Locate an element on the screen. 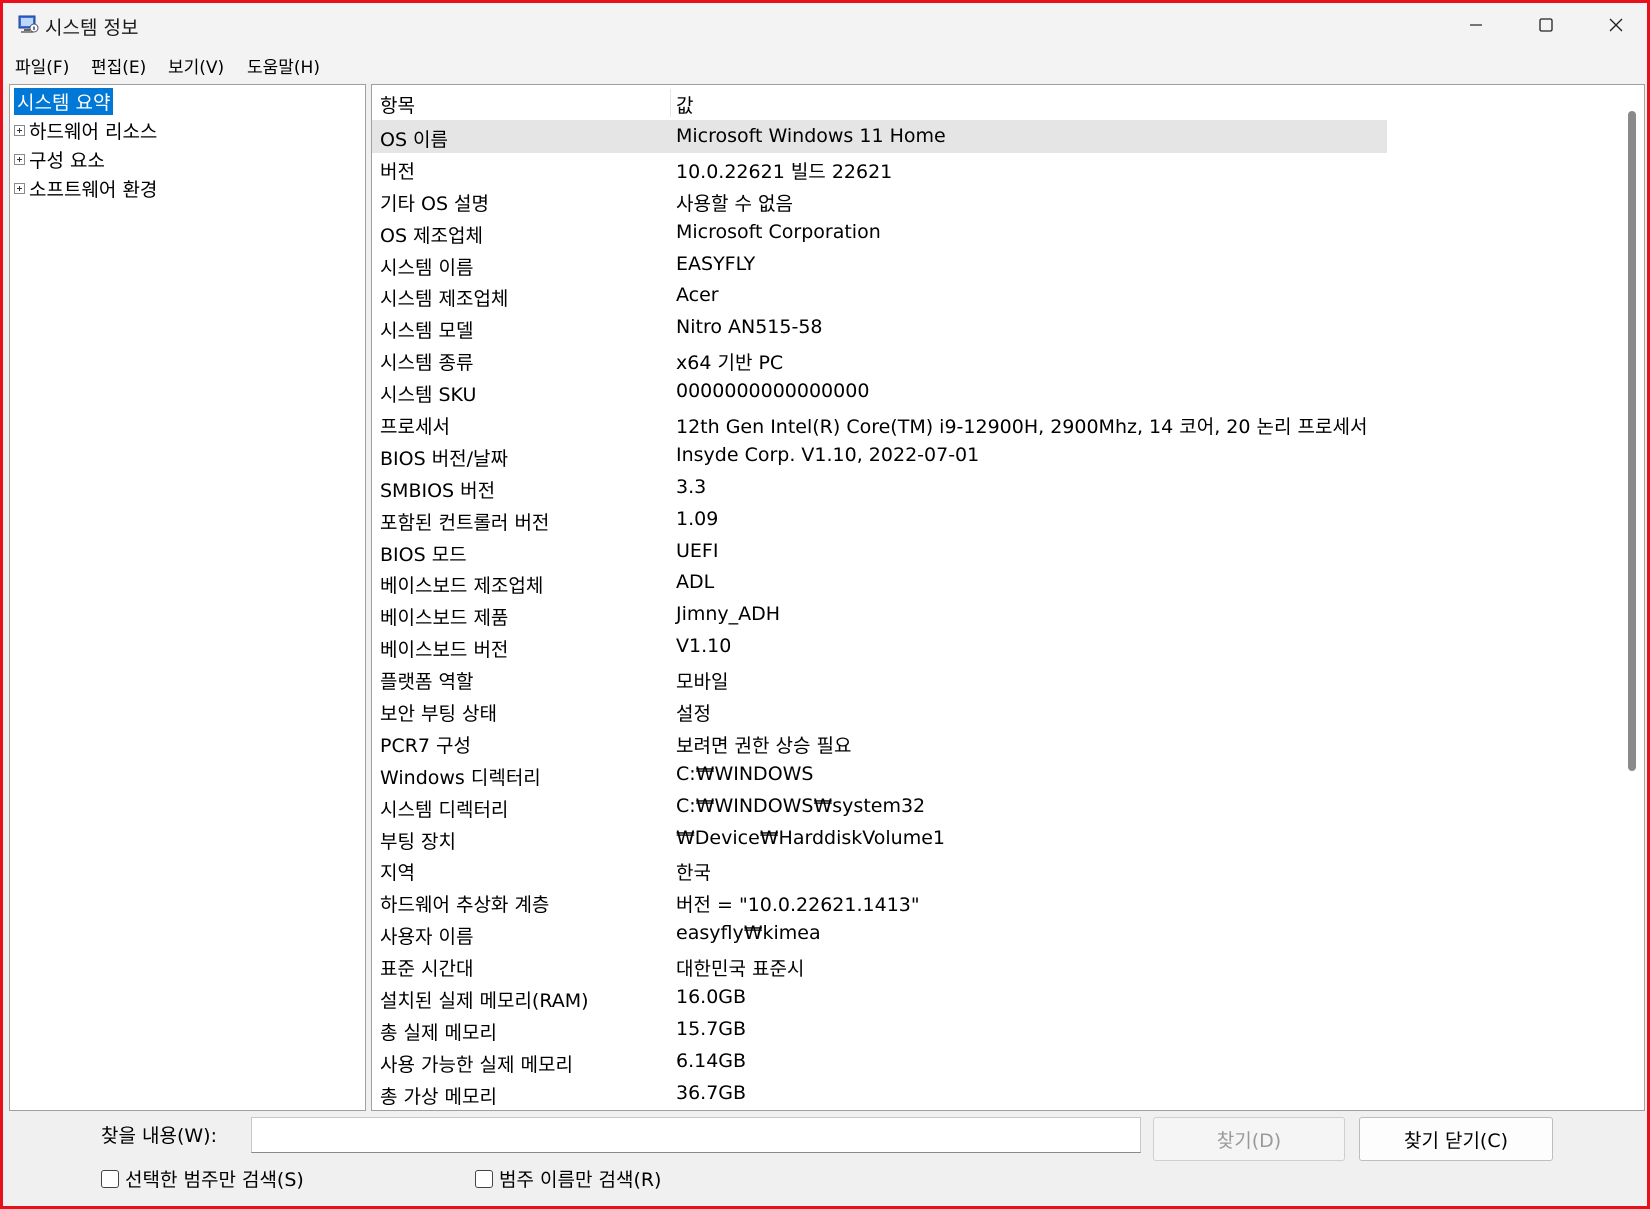 The image size is (1650, 1209). row-item-name: 플랫폼 역할 is located at coordinates (427, 682).